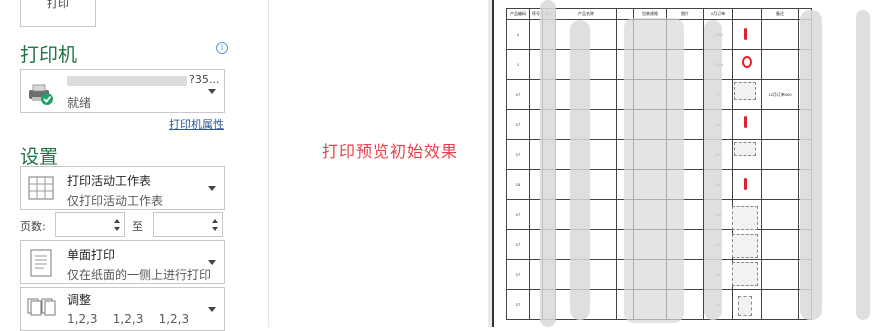  Describe the element at coordinates (196, 124) in the screenshot. I see `printer-properties-link: 打印机属性` at that location.